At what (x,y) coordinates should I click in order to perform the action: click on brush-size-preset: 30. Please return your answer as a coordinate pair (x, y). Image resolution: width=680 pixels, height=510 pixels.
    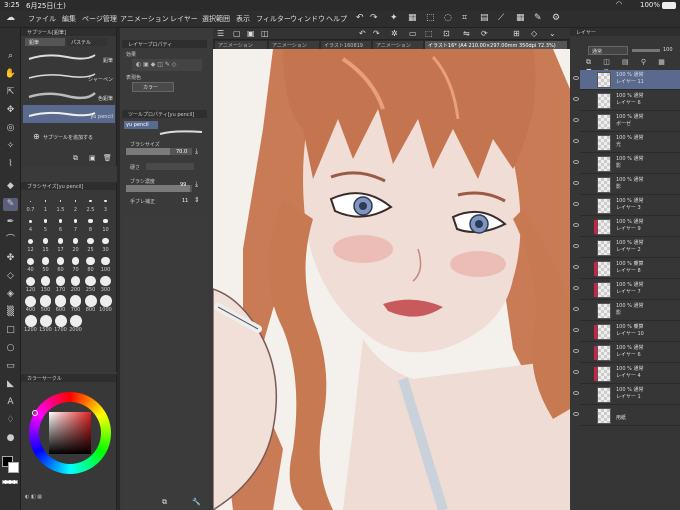
    Looking at the image, I should click on (105, 244).